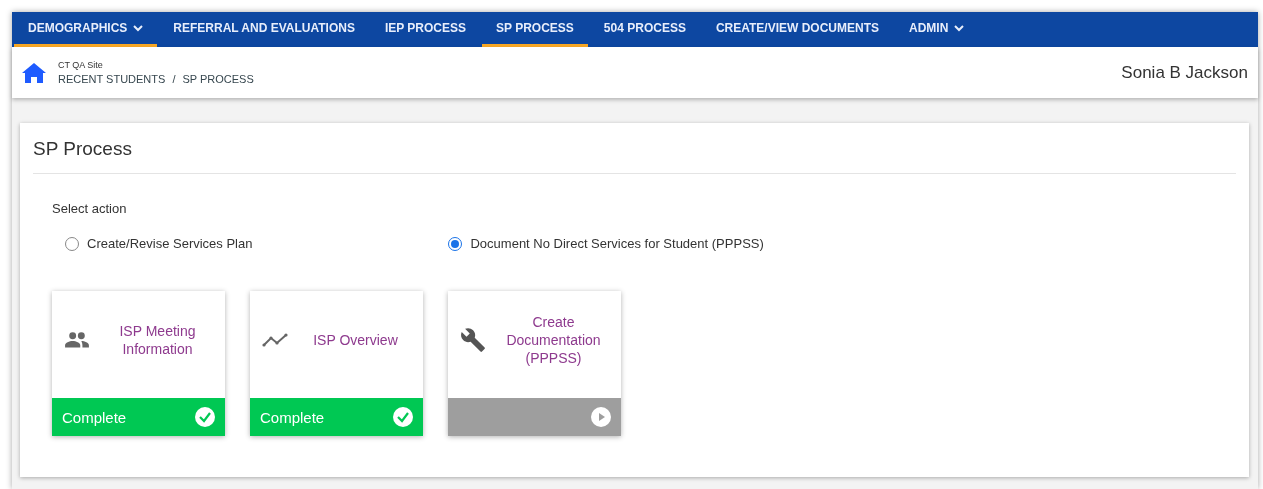  Describe the element at coordinates (34, 72) in the screenshot. I see `home-icon` at that location.